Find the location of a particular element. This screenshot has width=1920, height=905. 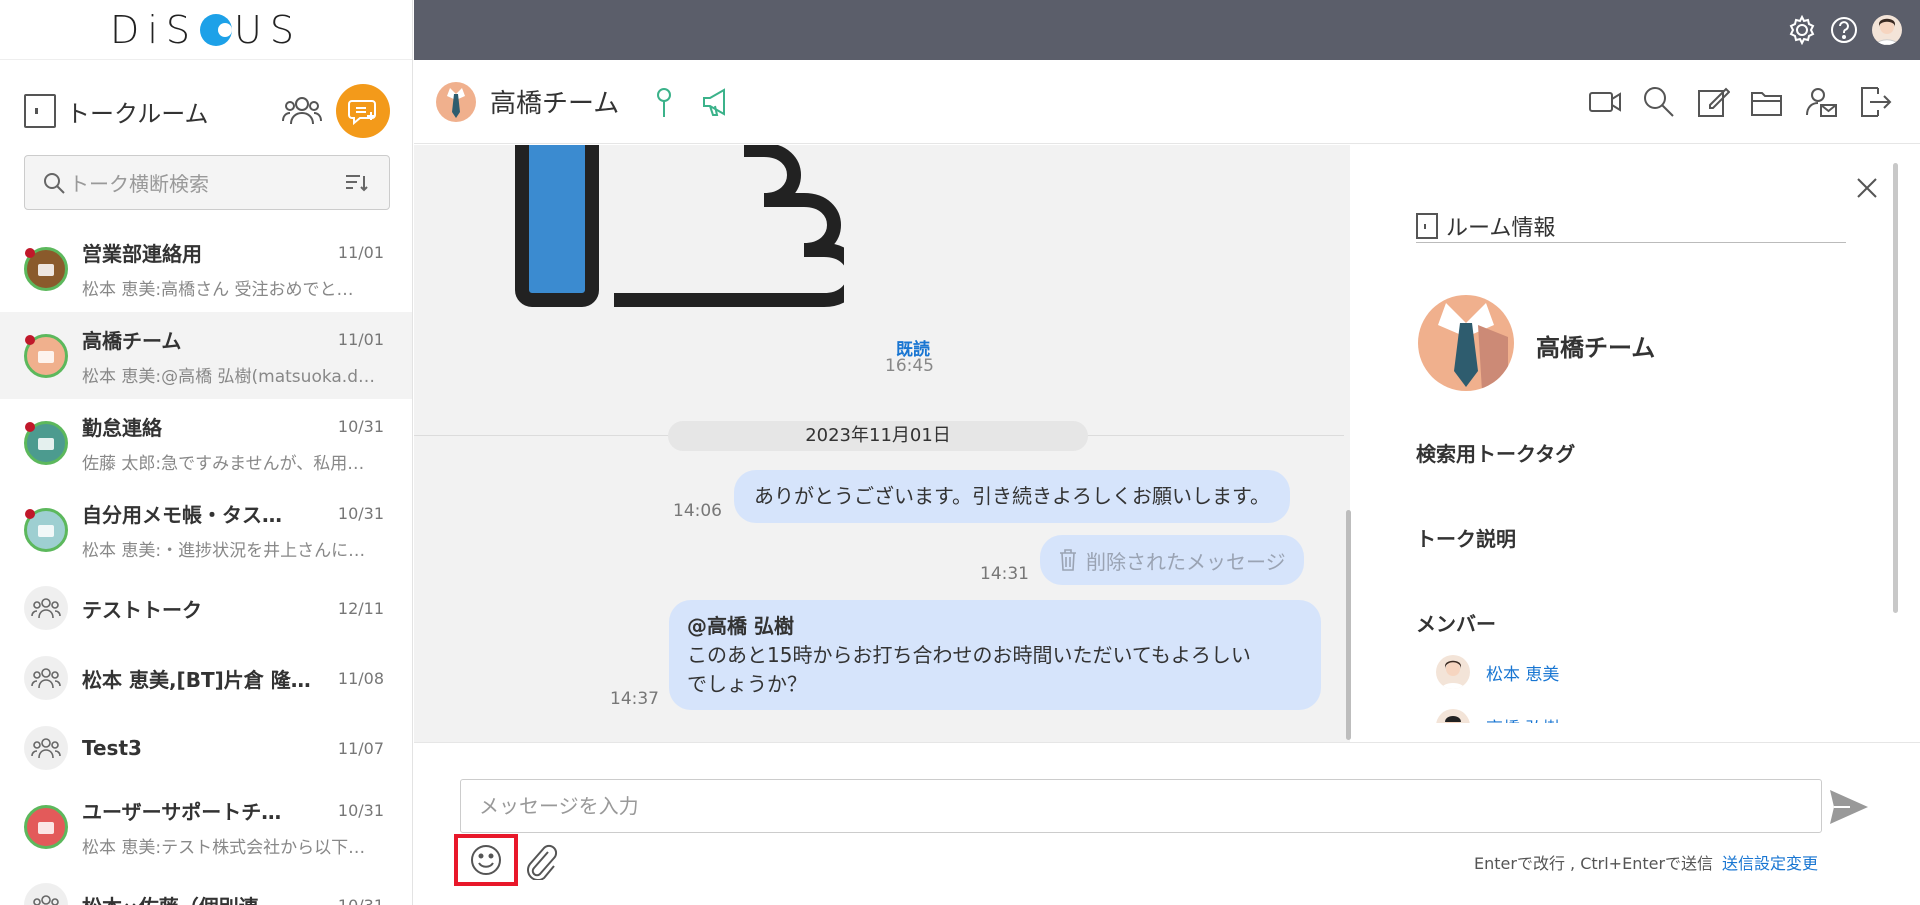

talk-top: 松本⇔佐藤（個別連… 10/31 is located at coordinates (233, 898).